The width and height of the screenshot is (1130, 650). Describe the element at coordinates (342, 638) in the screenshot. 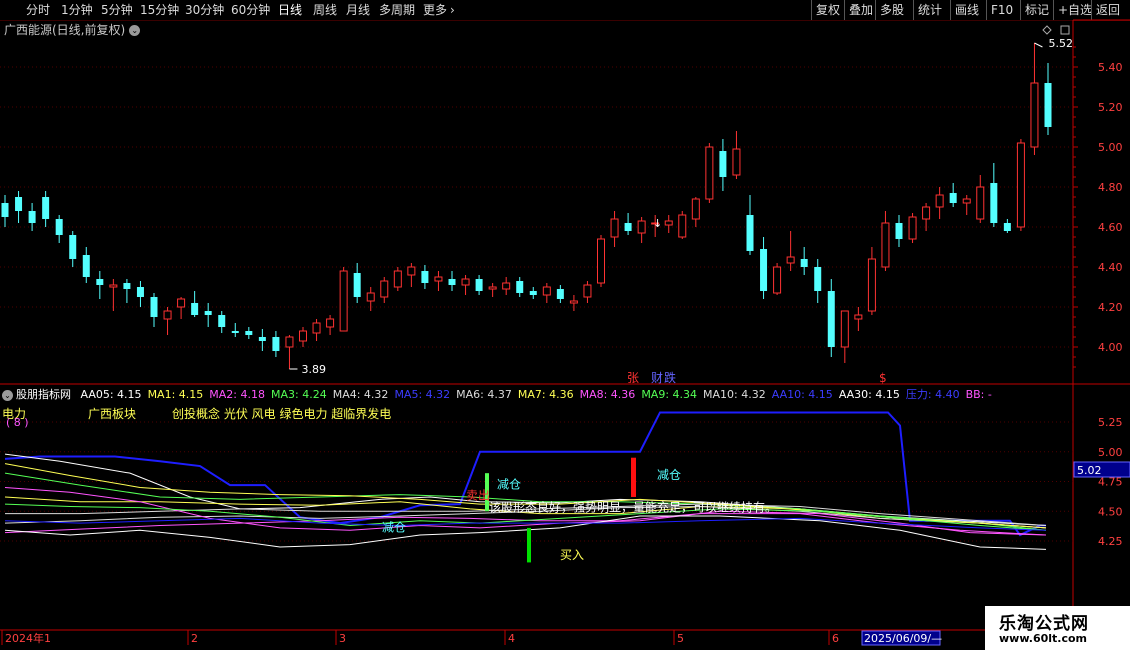

I see `date-label: 3` at that location.